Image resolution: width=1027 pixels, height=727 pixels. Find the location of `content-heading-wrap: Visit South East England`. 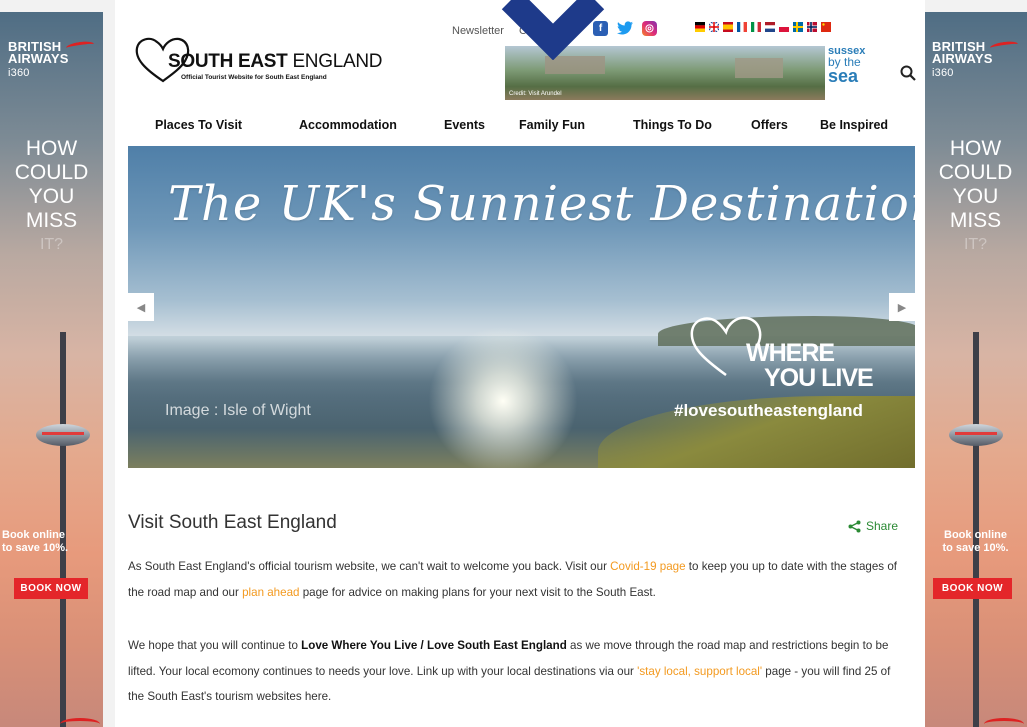

content-heading-wrap: Visit South East England is located at coordinates (520, 523).